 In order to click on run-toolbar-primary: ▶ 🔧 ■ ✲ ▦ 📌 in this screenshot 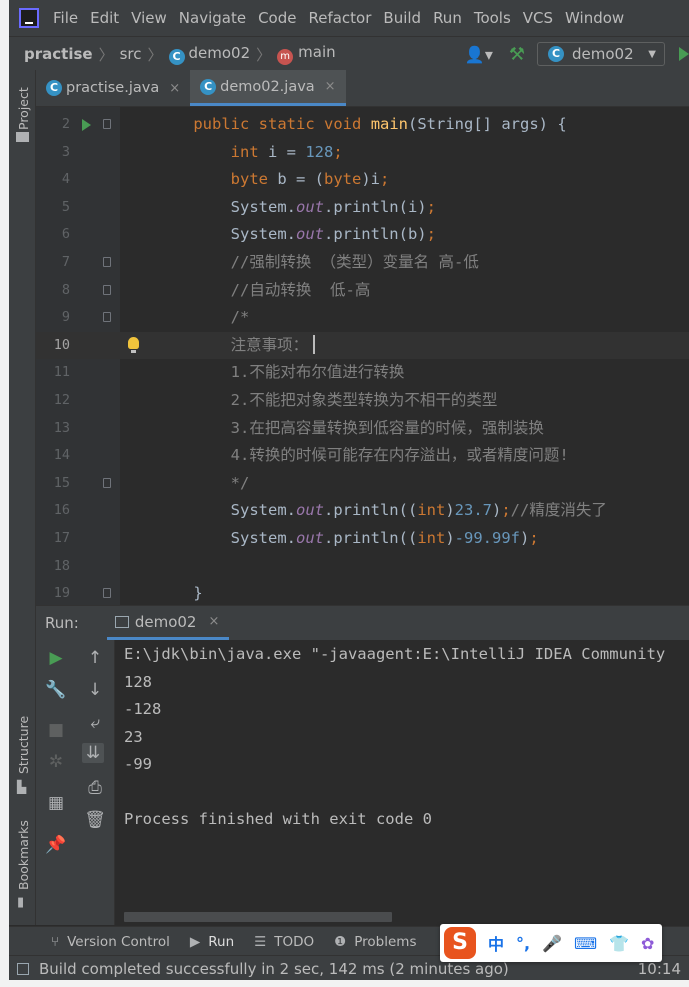, I will do `click(56, 782)`.